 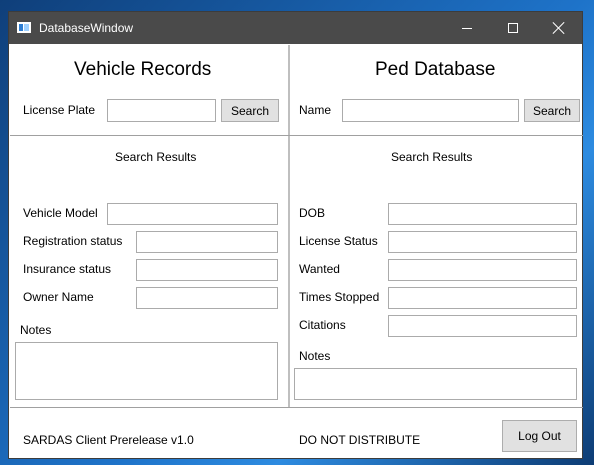 What do you see at coordinates (161, 110) in the screenshot?
I see `license-plate-input` at bounding box center [161, 110].